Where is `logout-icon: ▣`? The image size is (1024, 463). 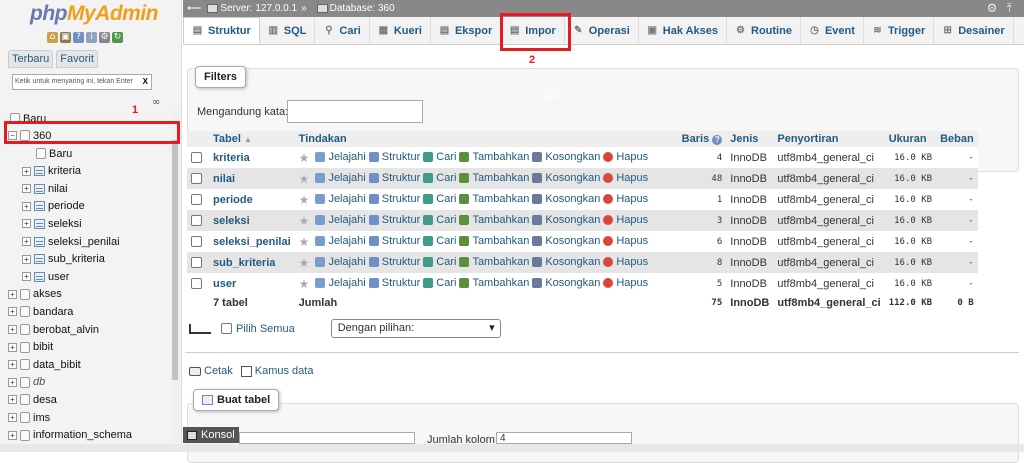 logout-icon: ▣ is located at coordinates (65, 37).